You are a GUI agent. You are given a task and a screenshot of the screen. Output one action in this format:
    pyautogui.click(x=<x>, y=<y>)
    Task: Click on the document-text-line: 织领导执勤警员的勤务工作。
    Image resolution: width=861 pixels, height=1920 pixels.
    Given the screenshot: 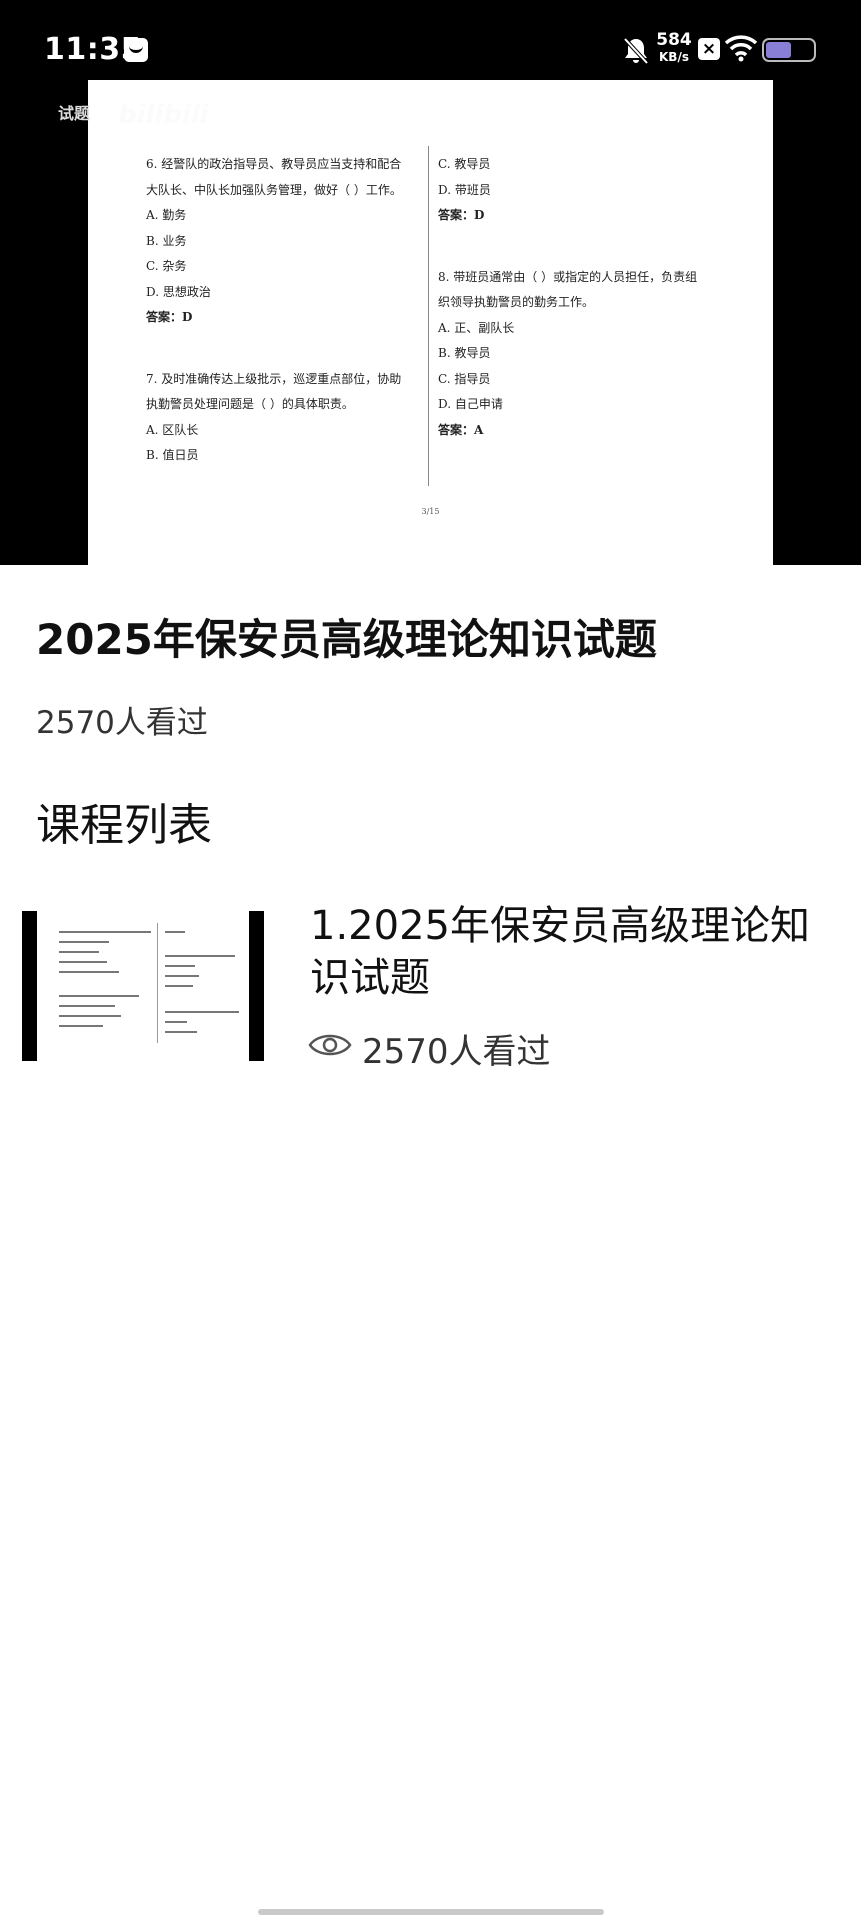 What is the action you would take?
    pyautogui.click(x=516, y=302)
    